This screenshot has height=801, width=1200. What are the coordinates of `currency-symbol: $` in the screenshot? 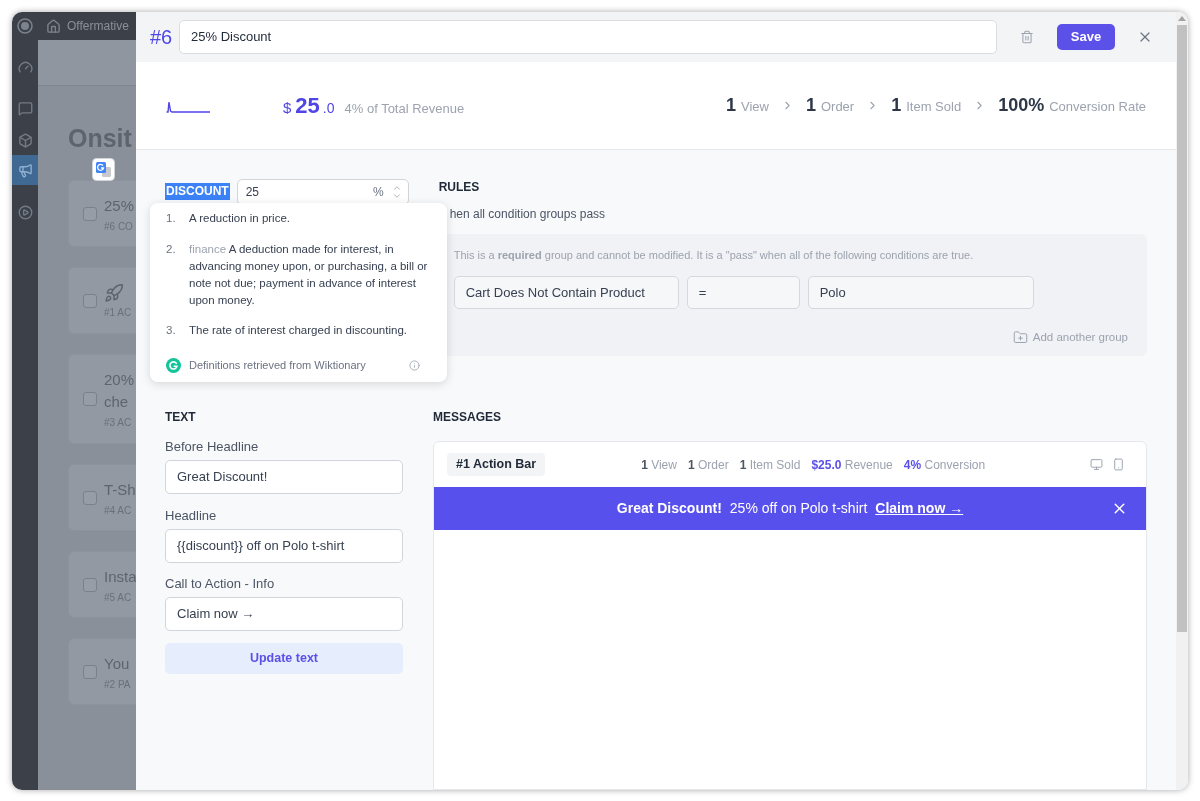 It's located at (287, 108).